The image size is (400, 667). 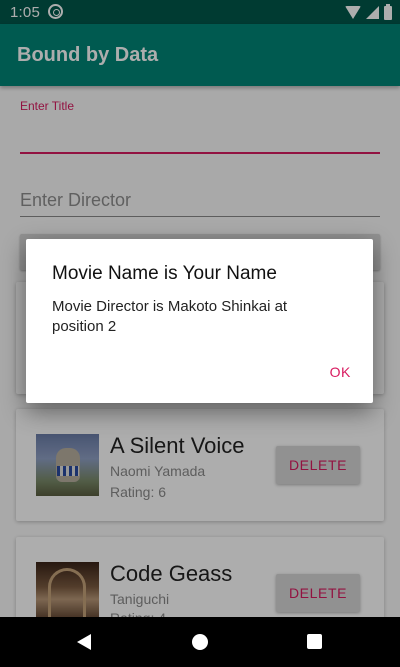 What do you see at coordinates (340, 372) in the screenshot?
I see `ok-button: OK` at bounding box center [340, 372].